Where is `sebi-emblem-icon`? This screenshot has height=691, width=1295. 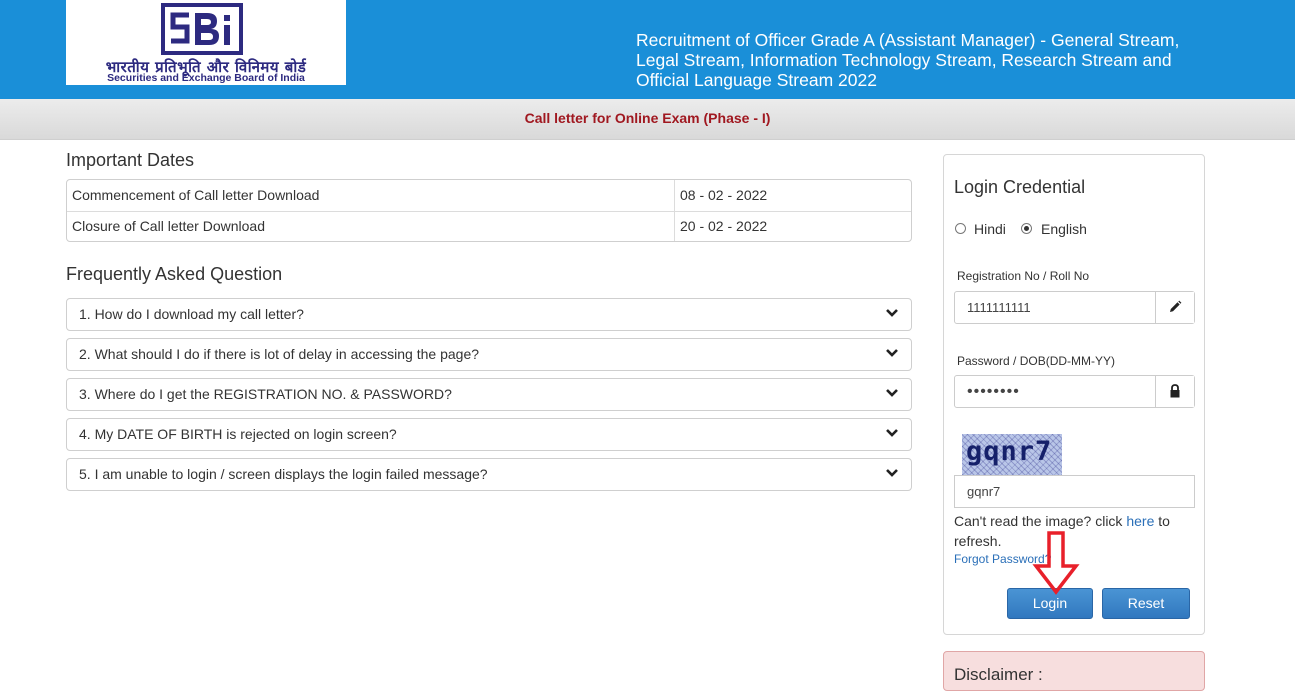
sebi-emblem-icon is located at coordinates (202, 29).